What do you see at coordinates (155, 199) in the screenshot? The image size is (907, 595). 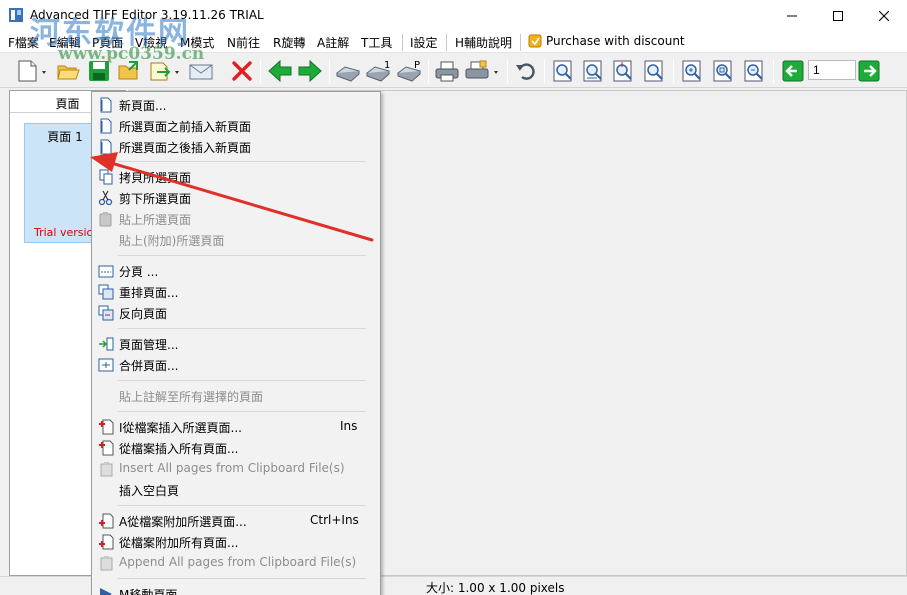 I see `menu-item-label: 剪下所選頁面` at bounding box center [155, 199].